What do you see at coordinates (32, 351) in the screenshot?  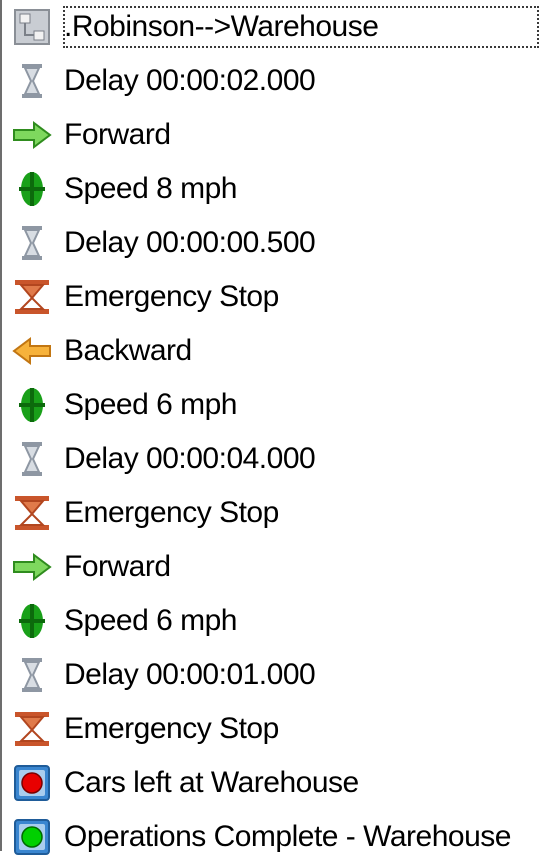 I see `backward-arrow-icon` at bounding box center [32, 351].